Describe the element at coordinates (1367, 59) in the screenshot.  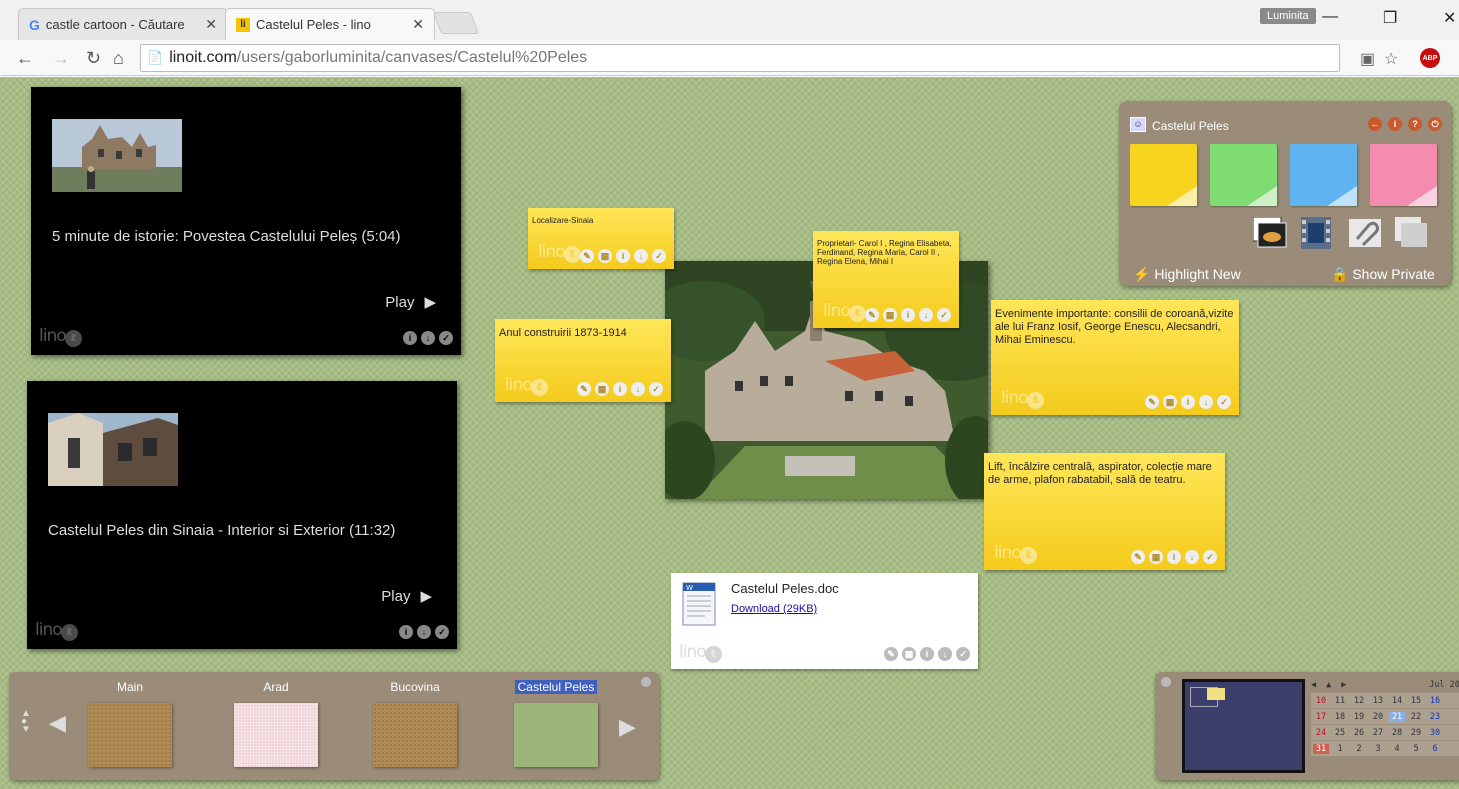
I see `translate-icon: ▣` at that location.